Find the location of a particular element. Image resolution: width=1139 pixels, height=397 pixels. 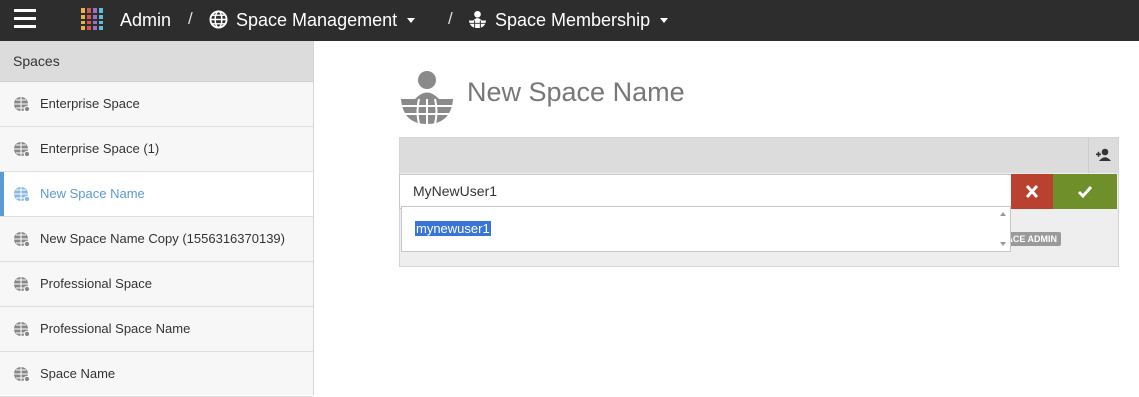

breadcrumb-space-management: Space Management is located at coordinates (312, 20).